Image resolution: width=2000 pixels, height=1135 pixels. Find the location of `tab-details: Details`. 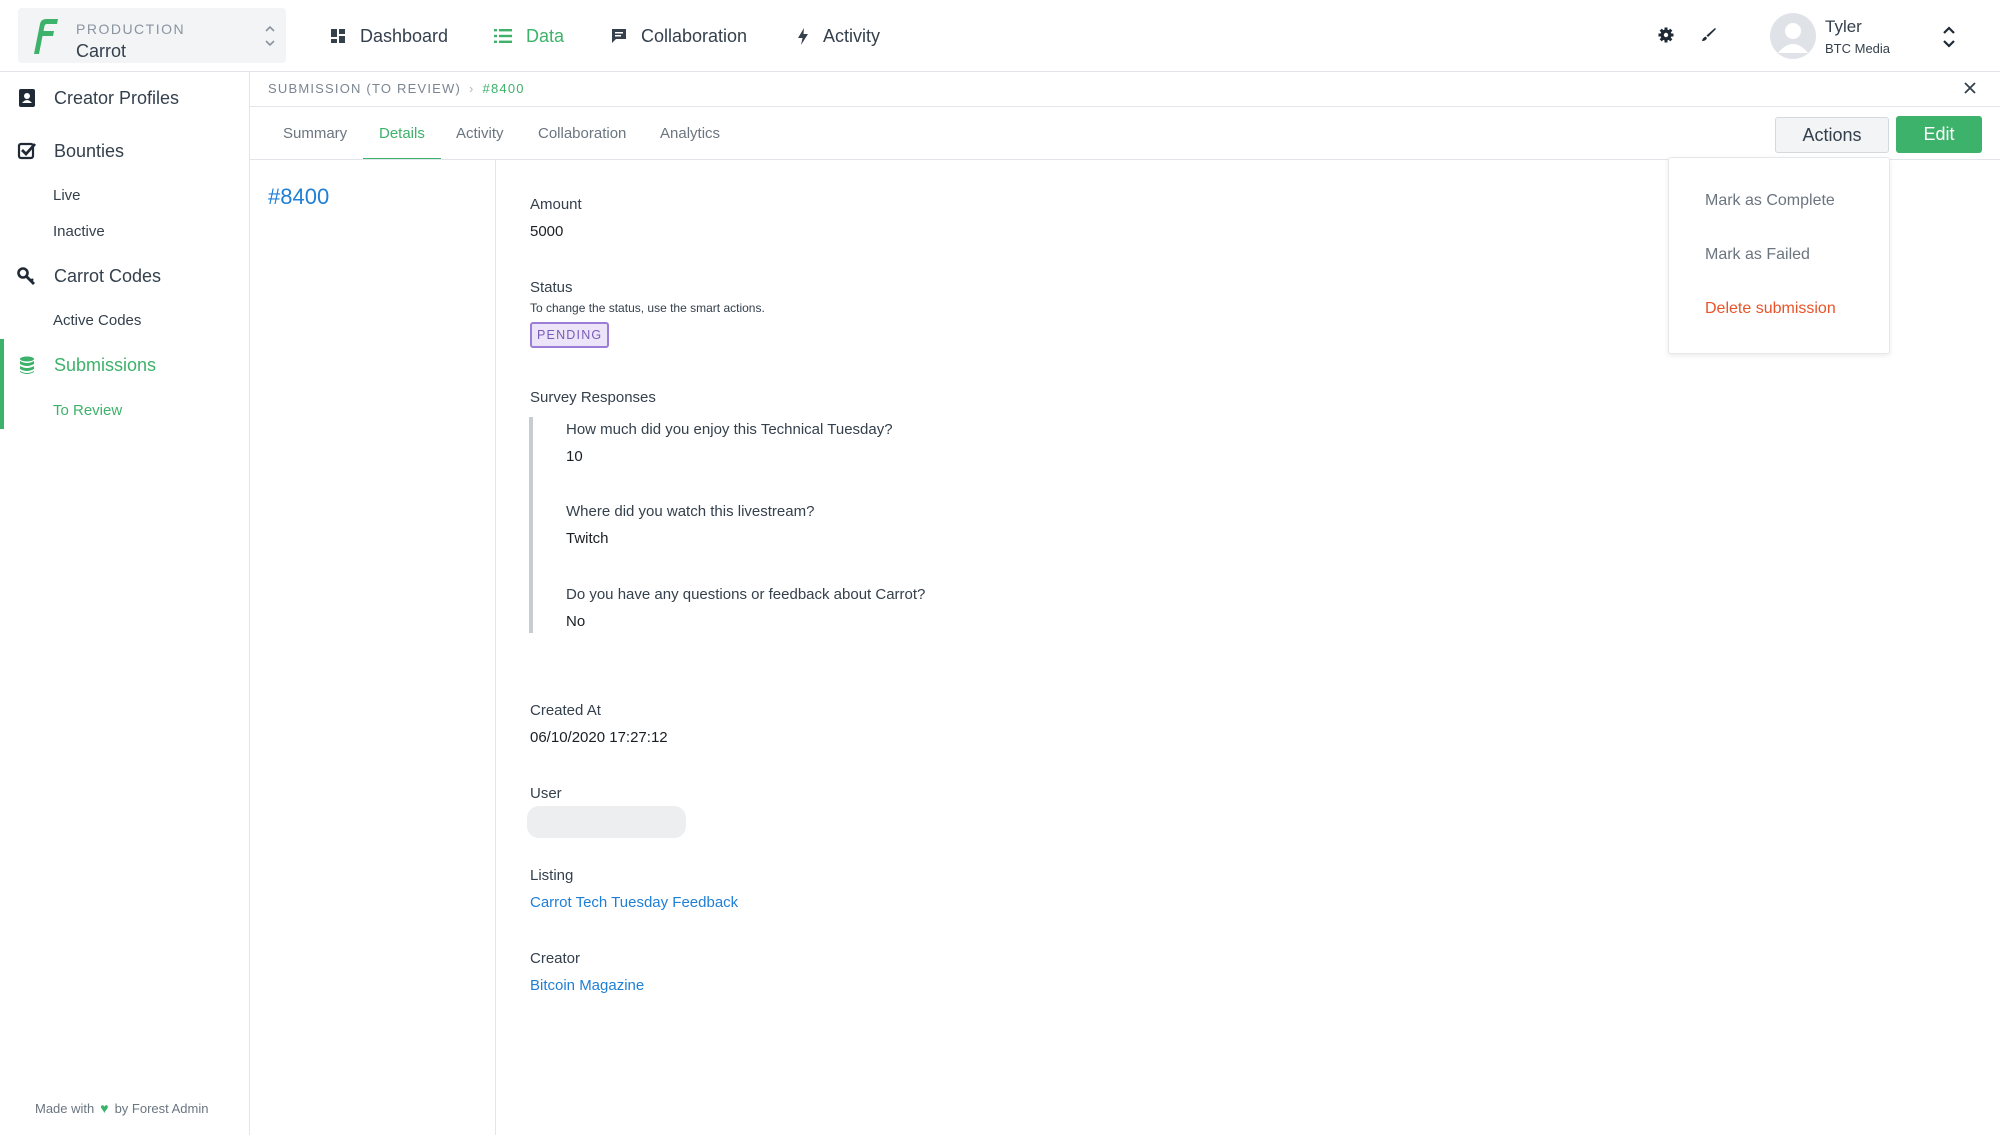

tab-details: Details is located at coordinates (402, 133).